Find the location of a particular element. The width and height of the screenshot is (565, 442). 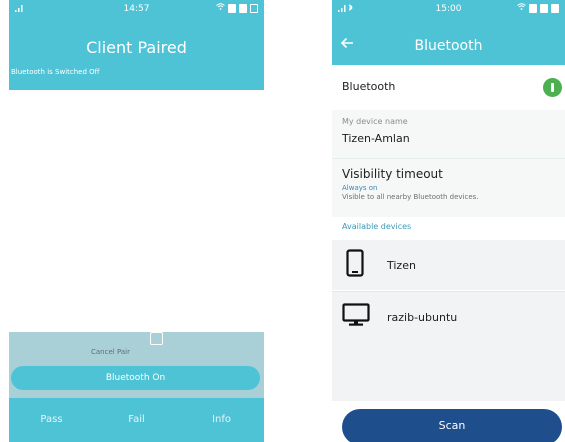

bluetooth-status-text: Bluetooth is Switched Off is located at coordinates (55, 72).